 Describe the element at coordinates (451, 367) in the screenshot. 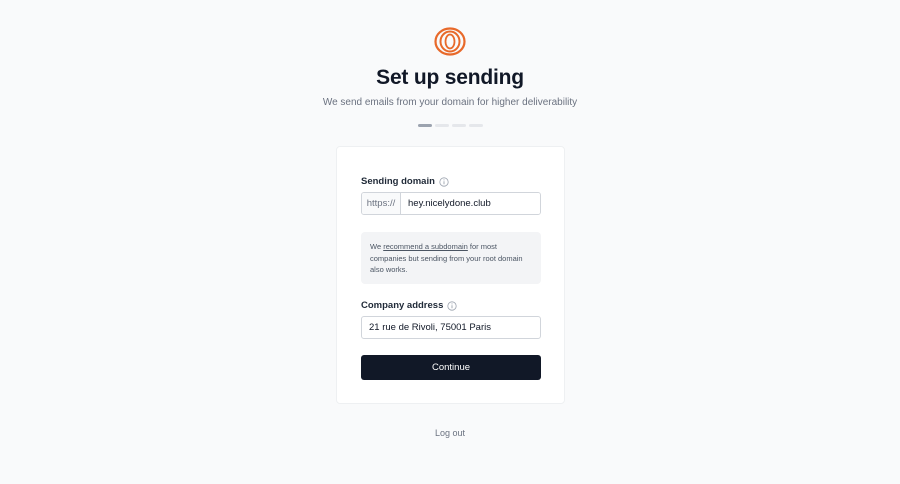

I see `continue-button: Continue` at that location.